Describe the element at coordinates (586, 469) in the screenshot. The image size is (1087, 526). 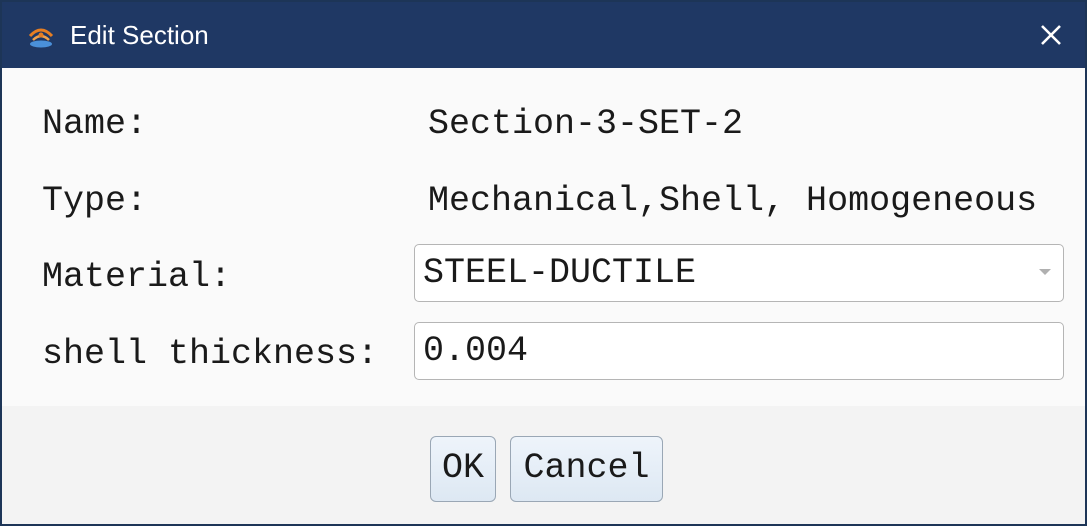
I see `cancel-button: Cancel` at that location.